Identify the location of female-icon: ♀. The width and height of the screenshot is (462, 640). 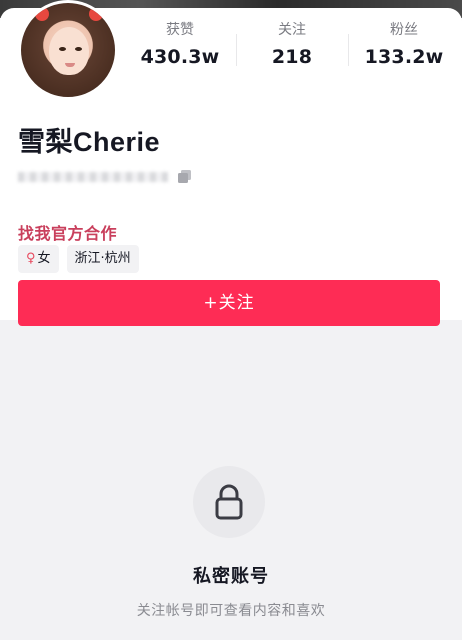
(31, 258).